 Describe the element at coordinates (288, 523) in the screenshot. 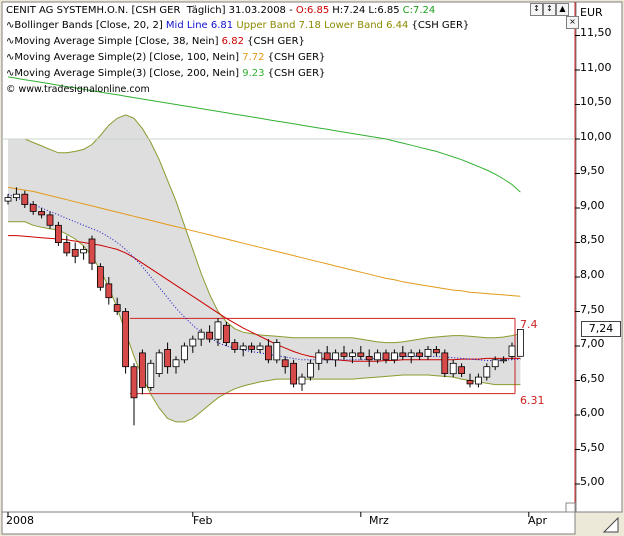

I see `x-axis-area` at that location.